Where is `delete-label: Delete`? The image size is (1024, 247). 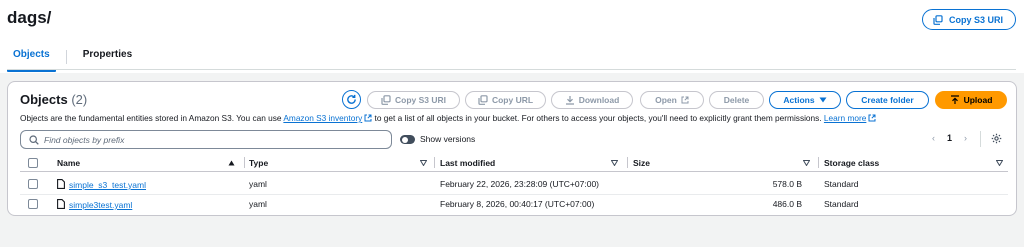 delete-label: Delete is located at coordinates (736, 100).